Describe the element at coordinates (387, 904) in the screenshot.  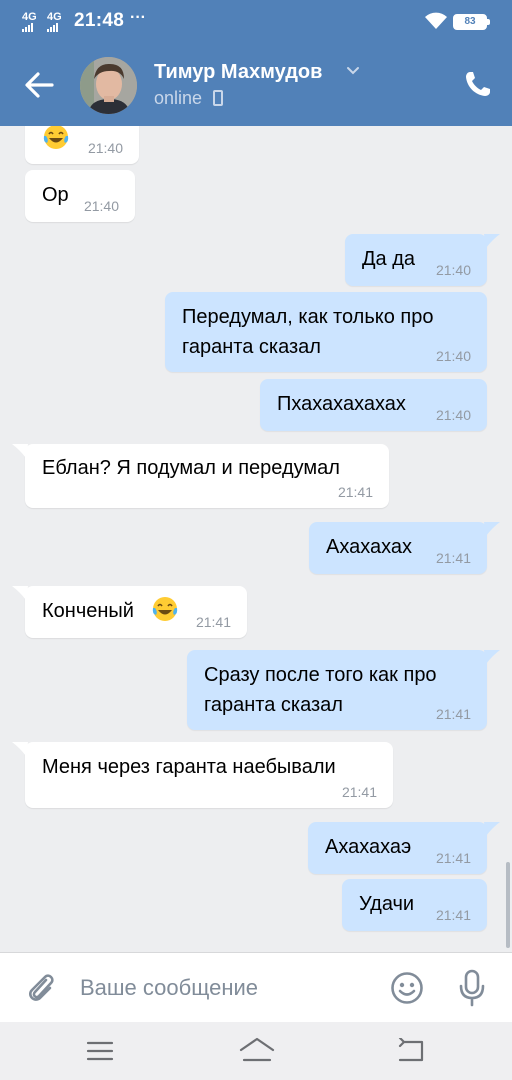
I see `message-text: Удачи` at that location.